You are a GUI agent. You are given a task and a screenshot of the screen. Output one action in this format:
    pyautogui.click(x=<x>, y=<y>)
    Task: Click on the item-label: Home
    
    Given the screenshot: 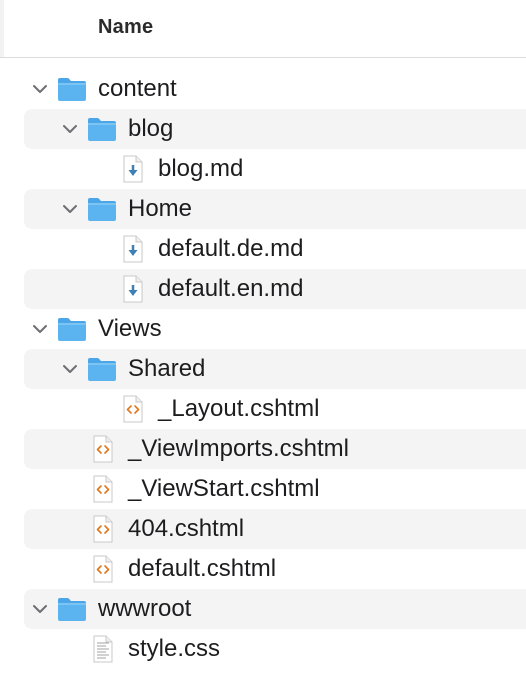 What is the action you would take?
    pyautogui.click(x=160, y=208)
    